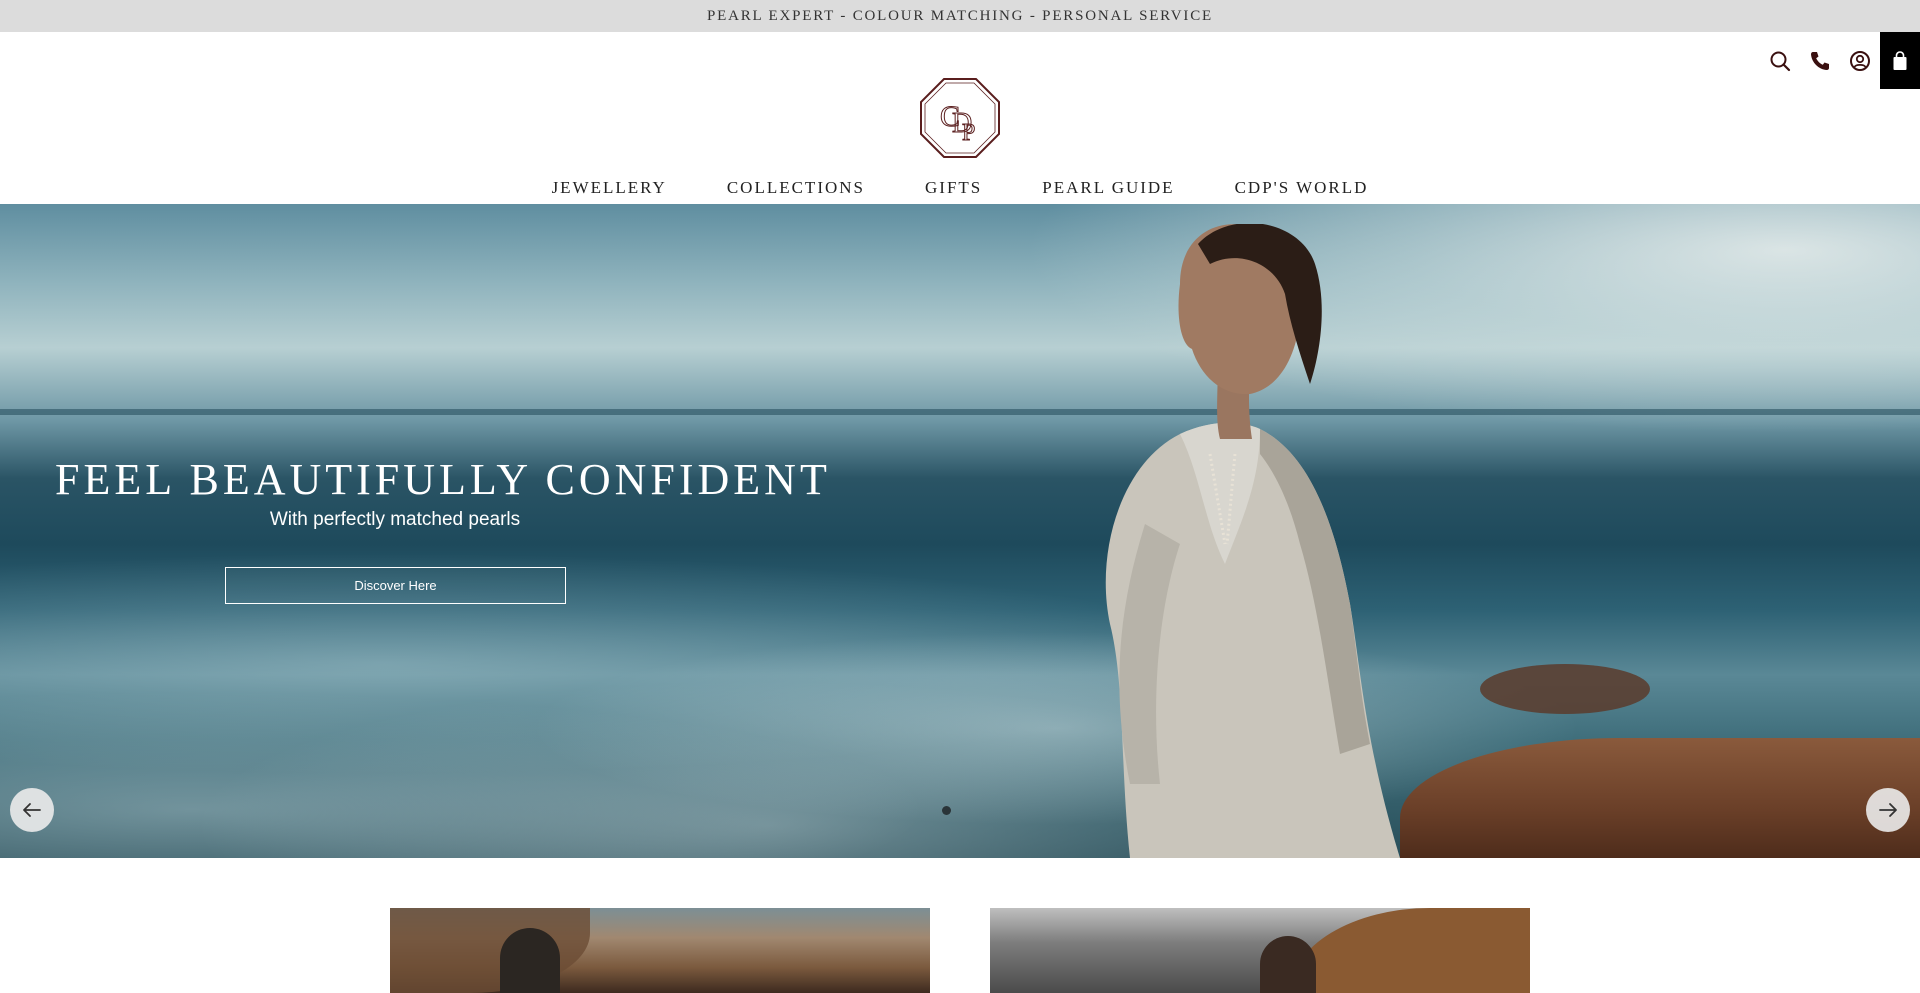  Describe the element at coordinates (960, 950) in the screenshot. I see `feature-tiles` at that location.